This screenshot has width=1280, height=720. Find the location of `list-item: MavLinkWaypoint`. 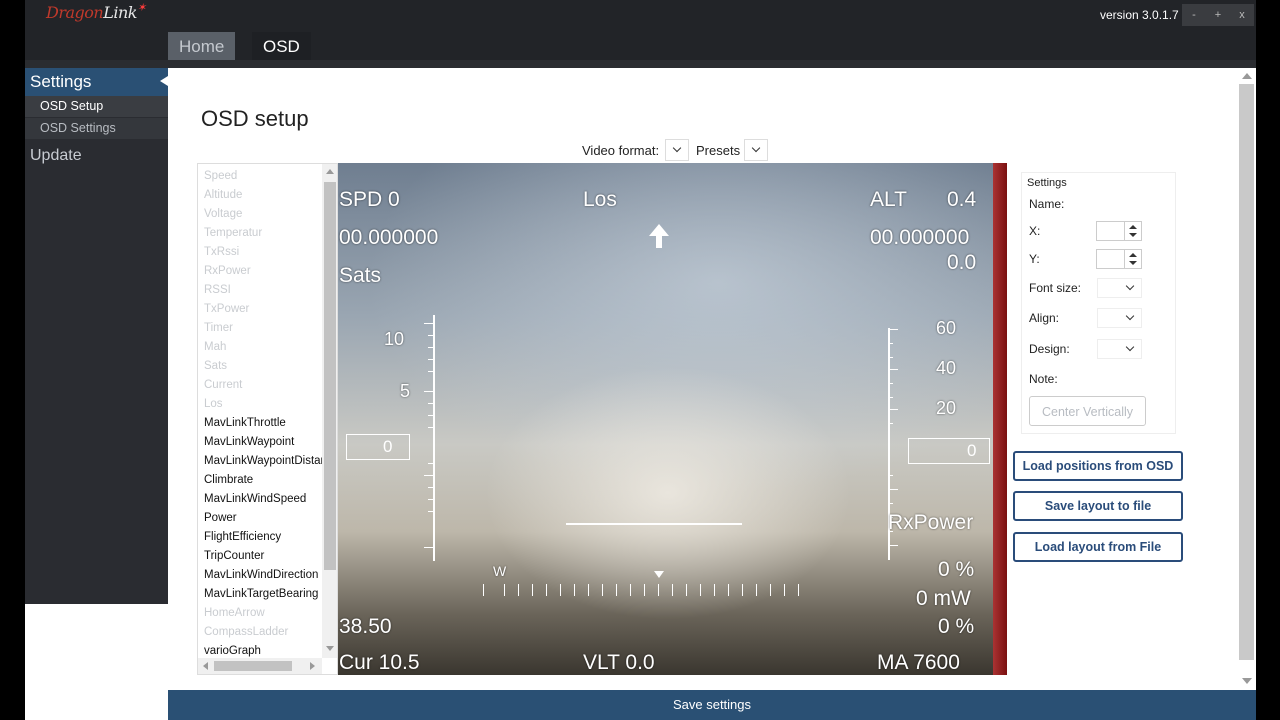

list-item: MavLinkWaypoint is located at coordinates (249, 442).